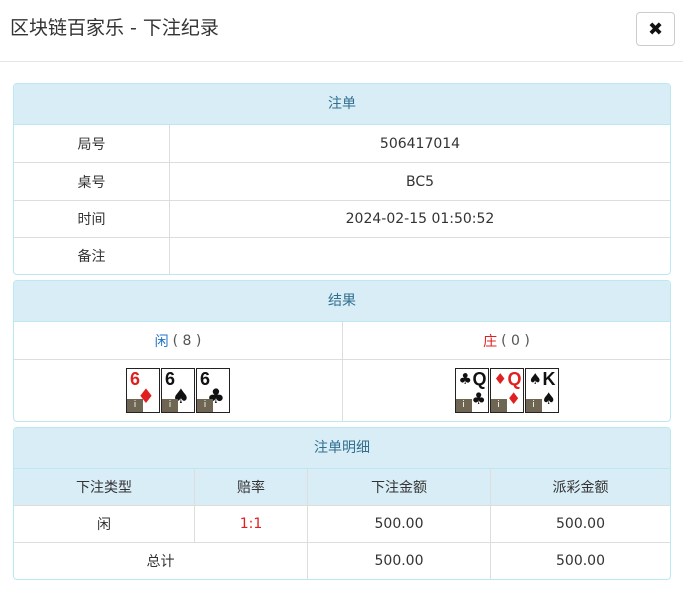 The image size is (683, 596). What do you see at coordinates (490, 341) in the screenshot?
I see `banker-name: 庄` at bounding box center [490, 341].